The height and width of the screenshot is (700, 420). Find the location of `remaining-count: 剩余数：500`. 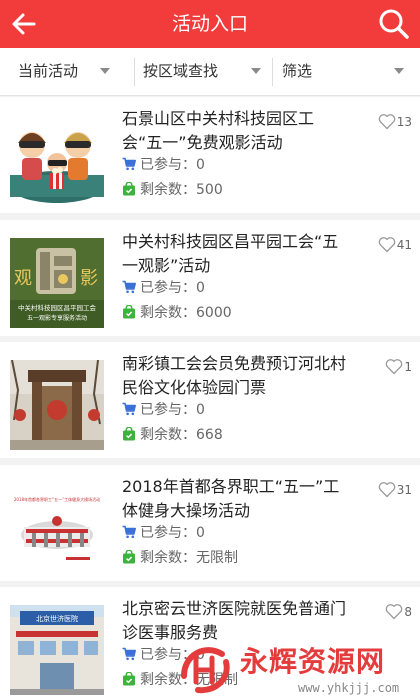

remaining-count: 剩余数：500 is located at coordinates (172, 190).